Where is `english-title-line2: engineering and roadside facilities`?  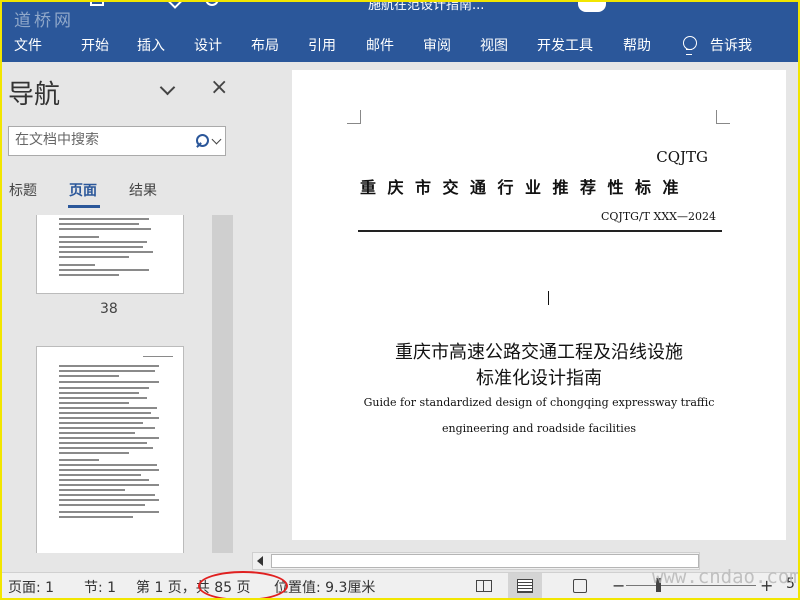 english-title-line2: engineering and roadside facilities is located at coordinates (539, 428).